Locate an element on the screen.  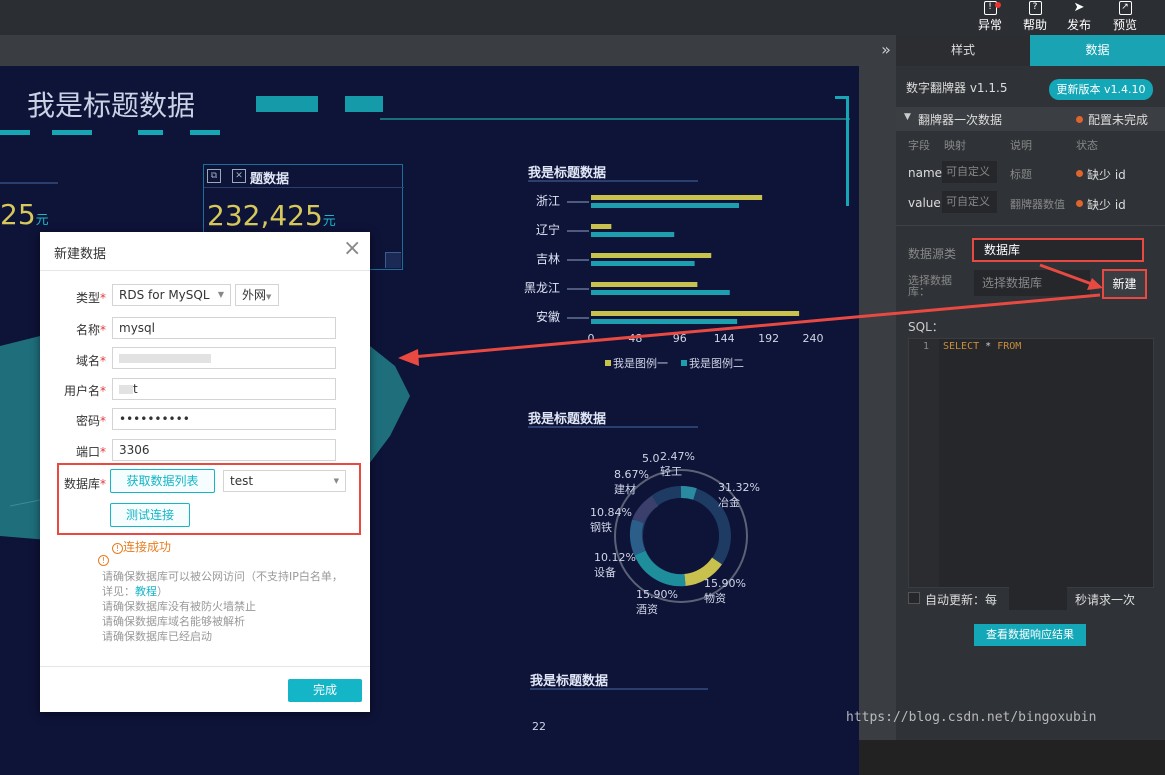
test-connection-button: 测试连接 is located at coordinates (150, 515).